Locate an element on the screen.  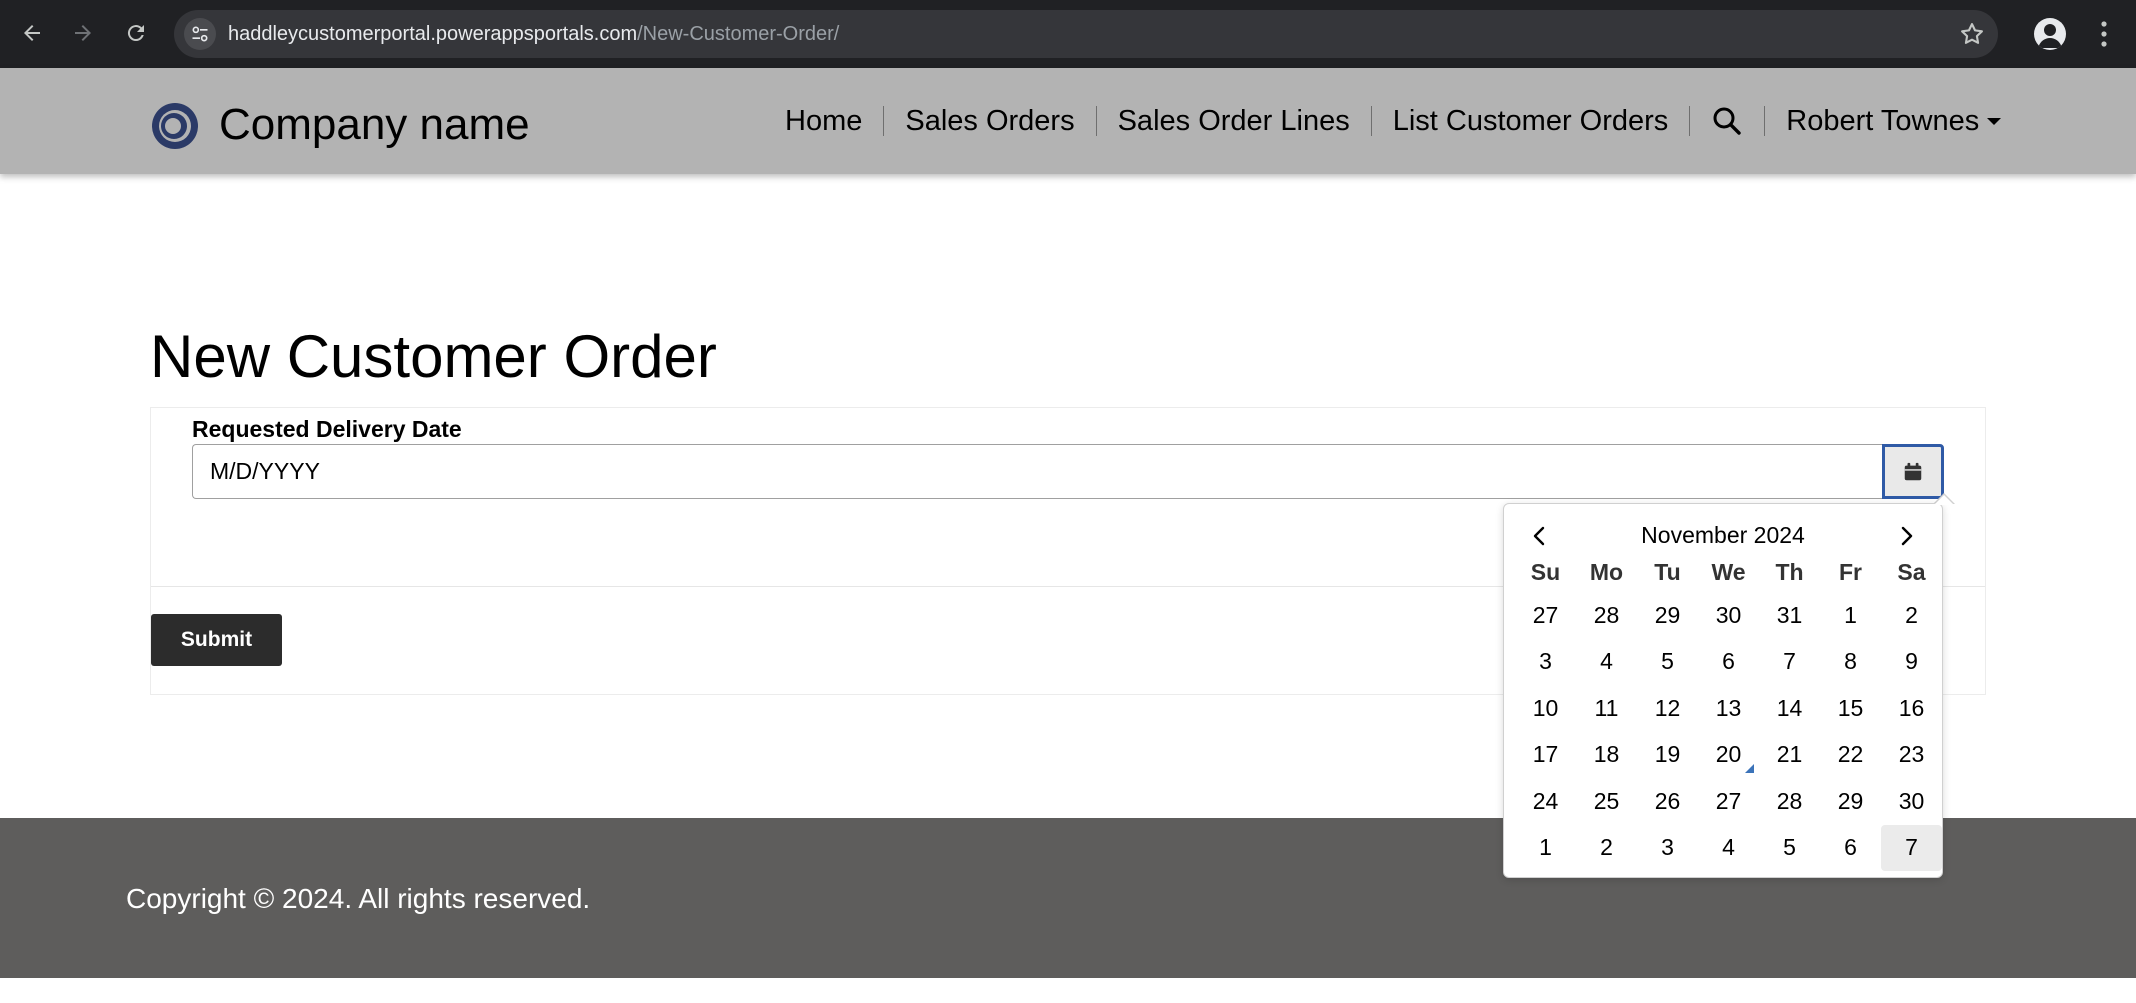
url-path: /New-Customer-Order/ is located at coordinates (738, 34).